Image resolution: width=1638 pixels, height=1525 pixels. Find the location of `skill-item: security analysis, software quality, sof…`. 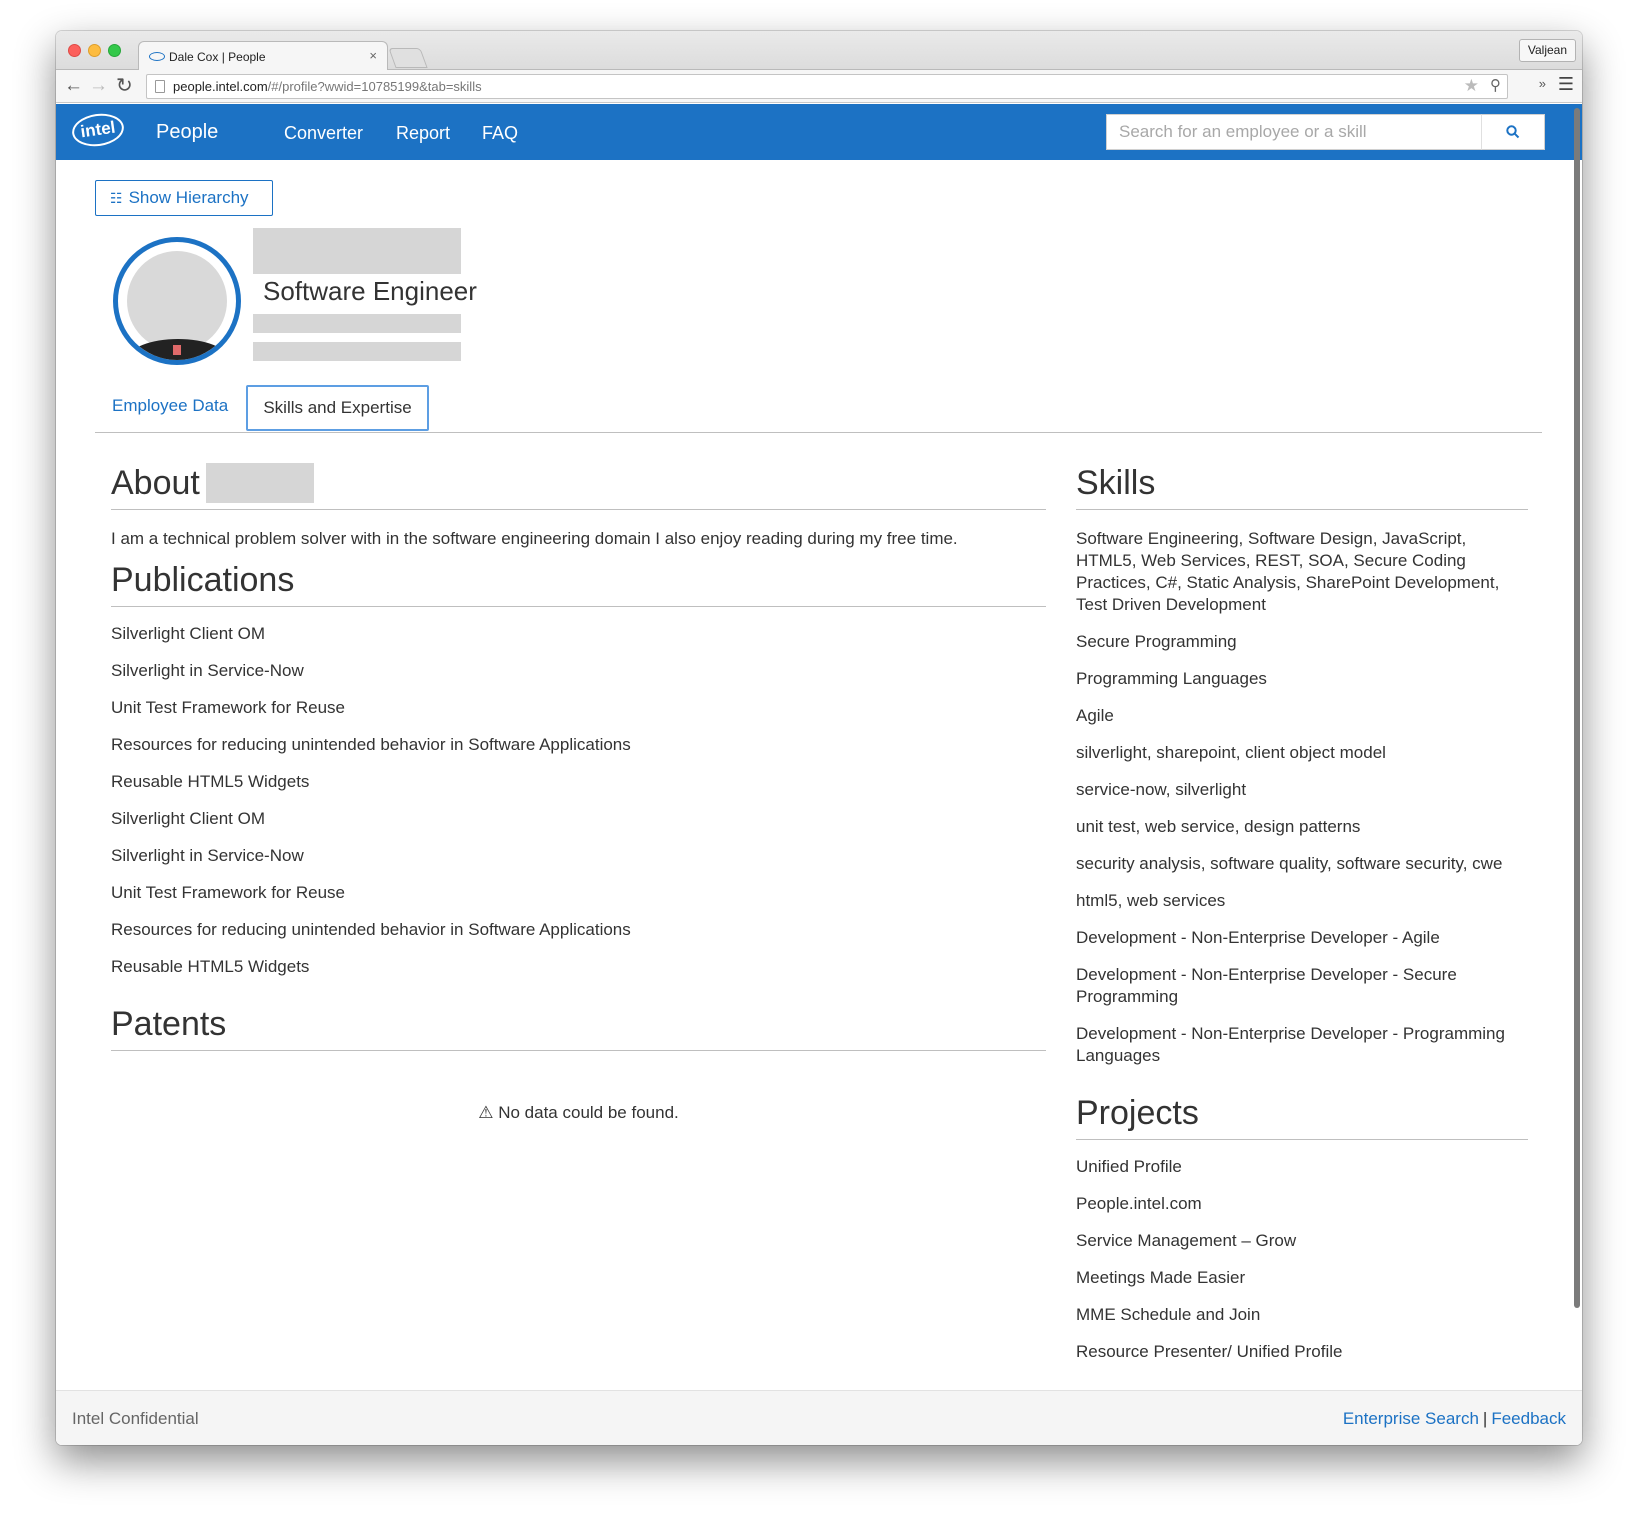

skill-item: security analysis, software quality, sof… is located at coordinates (1289, 863).